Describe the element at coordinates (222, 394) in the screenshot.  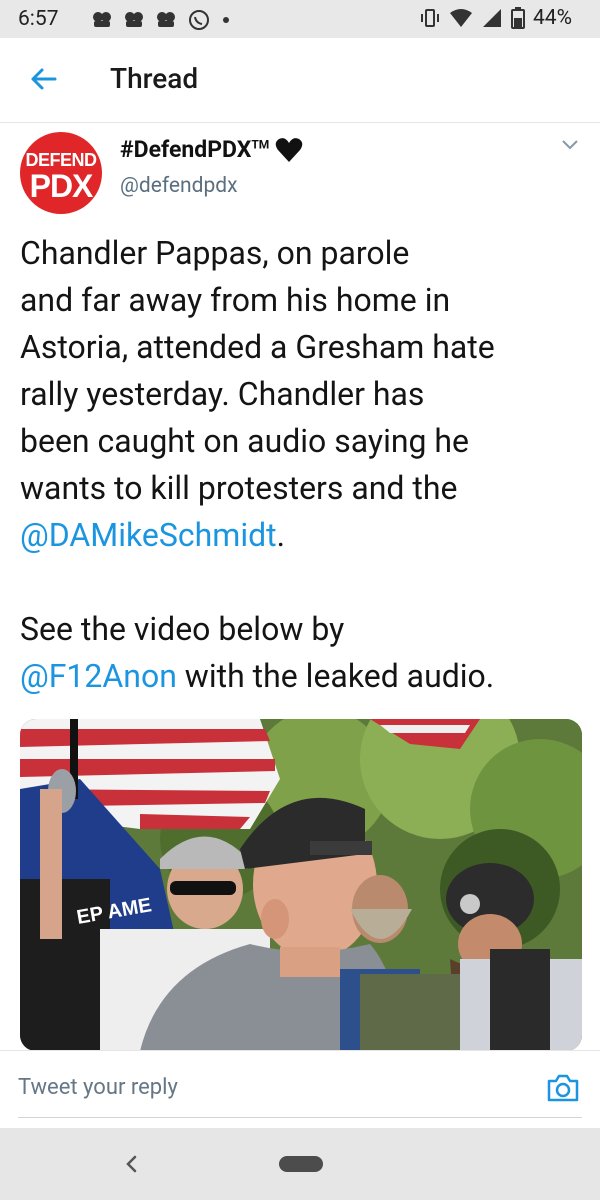
I see `tweet-line: rally yesterday. Chandler has` at that location.